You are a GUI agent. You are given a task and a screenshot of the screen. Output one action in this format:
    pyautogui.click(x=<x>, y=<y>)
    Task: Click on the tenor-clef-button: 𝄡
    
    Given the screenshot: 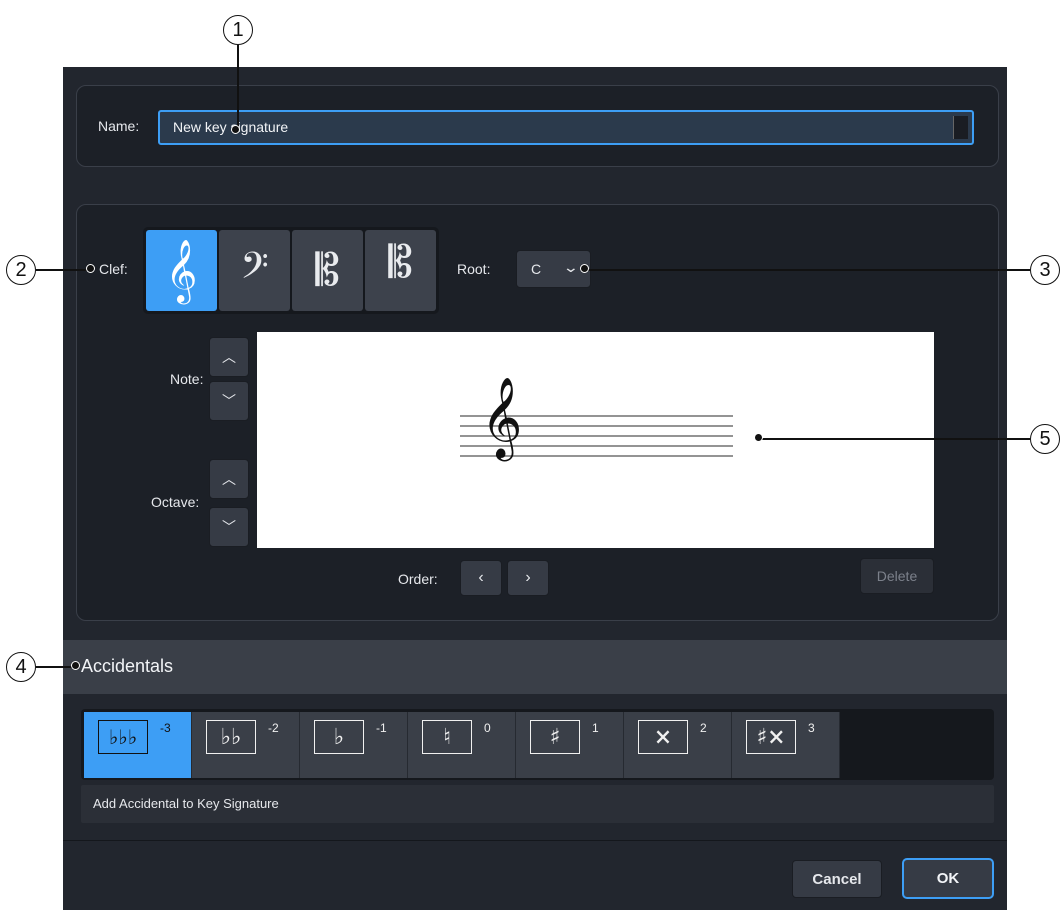 What is the action you would take?
    pyautogui.click(x=400, y=270)
    